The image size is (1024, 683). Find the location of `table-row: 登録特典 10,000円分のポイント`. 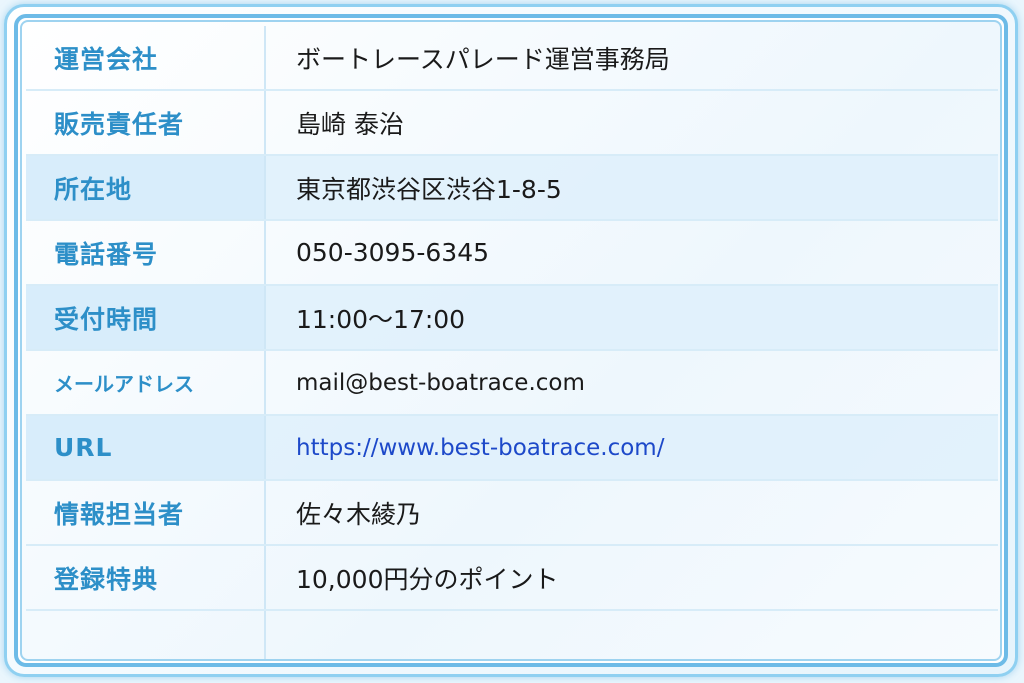

table-row: 登録特典 10,000円分のポイント is located at coordinates (512, 578).